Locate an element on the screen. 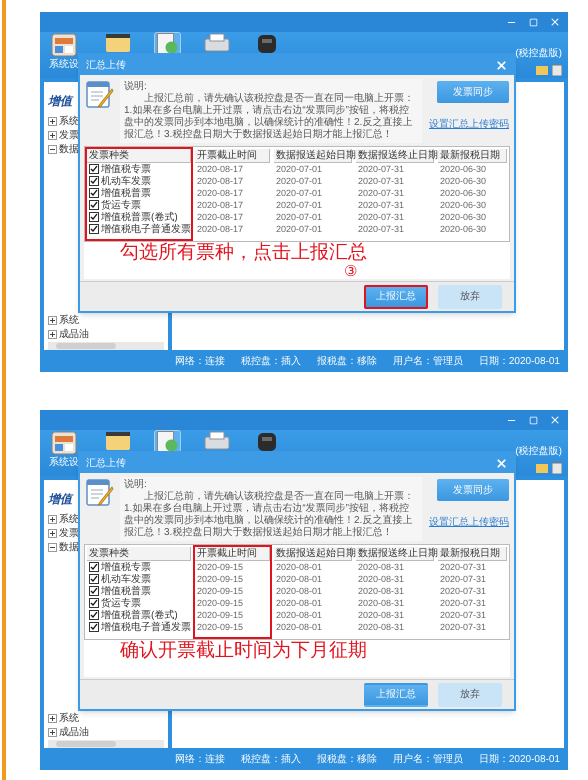  status-text: 报税盘：移除 is located at coordinates (346, 759).